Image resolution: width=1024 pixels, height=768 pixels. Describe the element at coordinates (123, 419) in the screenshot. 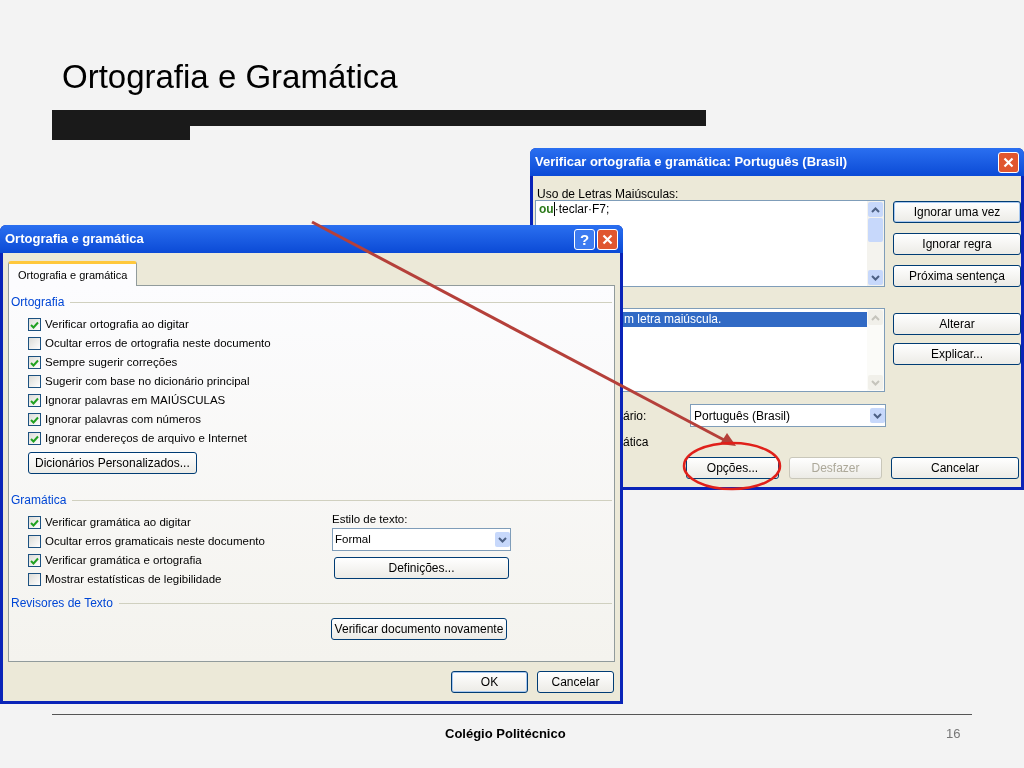

I see `checkbox-label: Ignorar palavras com números` at that location.